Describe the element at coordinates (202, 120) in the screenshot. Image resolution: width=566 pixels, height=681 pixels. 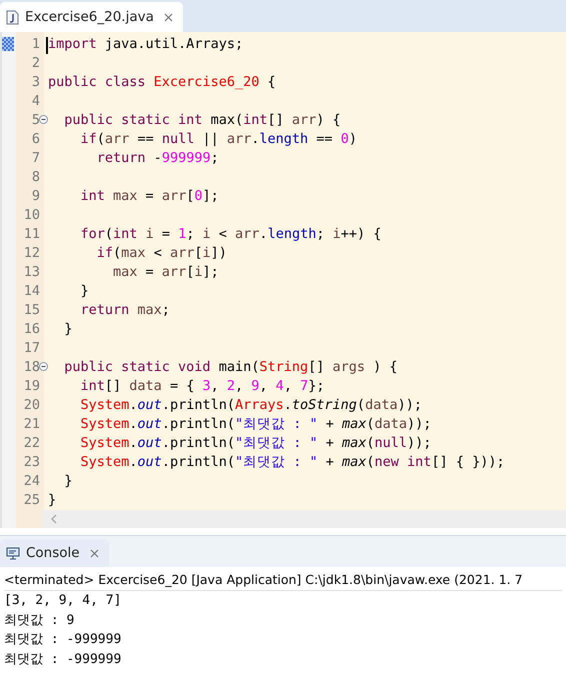
I see `code-line: public static int max(int[] arr) {` at that location.